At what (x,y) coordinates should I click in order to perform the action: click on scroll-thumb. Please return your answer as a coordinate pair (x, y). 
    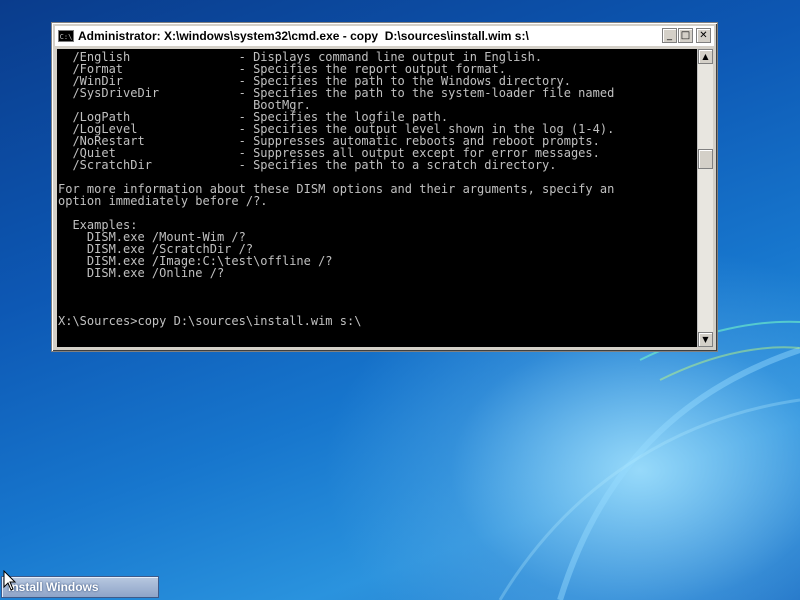
    Looking at the image, I should click on (705, 159).